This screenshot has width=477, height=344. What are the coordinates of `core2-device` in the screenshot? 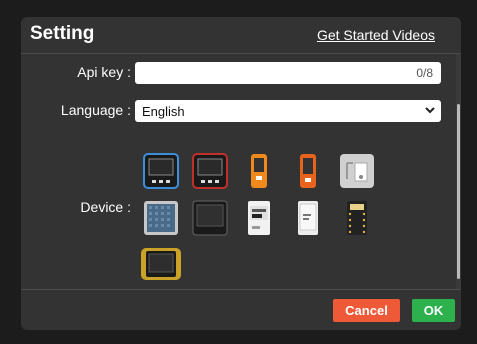 It's located at (210, 218).